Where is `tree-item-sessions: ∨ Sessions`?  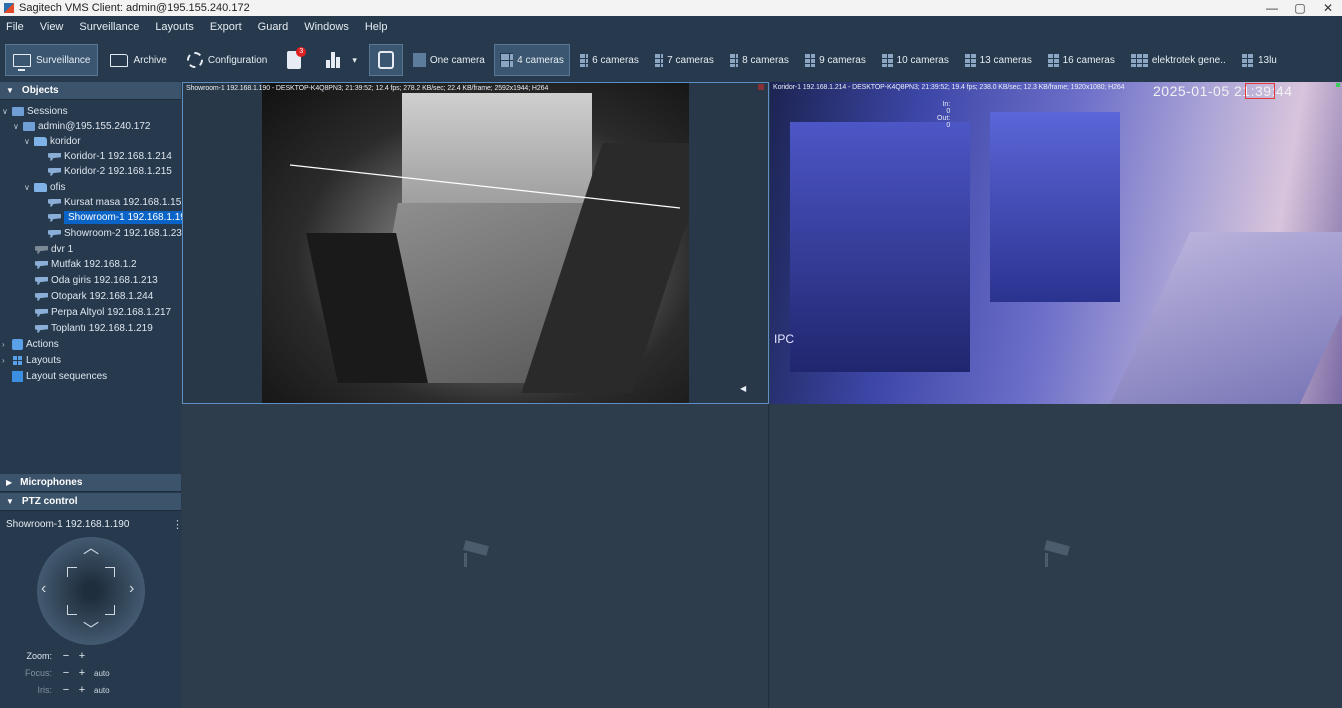 tree-item-sessions: ∨ Sessions is located at coordinates (35, 111).